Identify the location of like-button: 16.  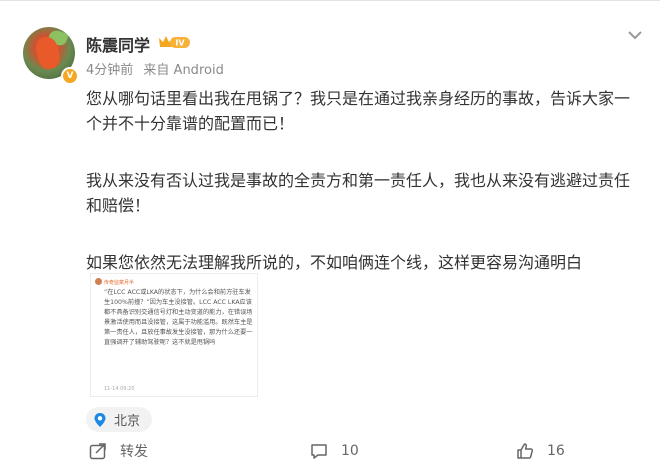
(540, 451).